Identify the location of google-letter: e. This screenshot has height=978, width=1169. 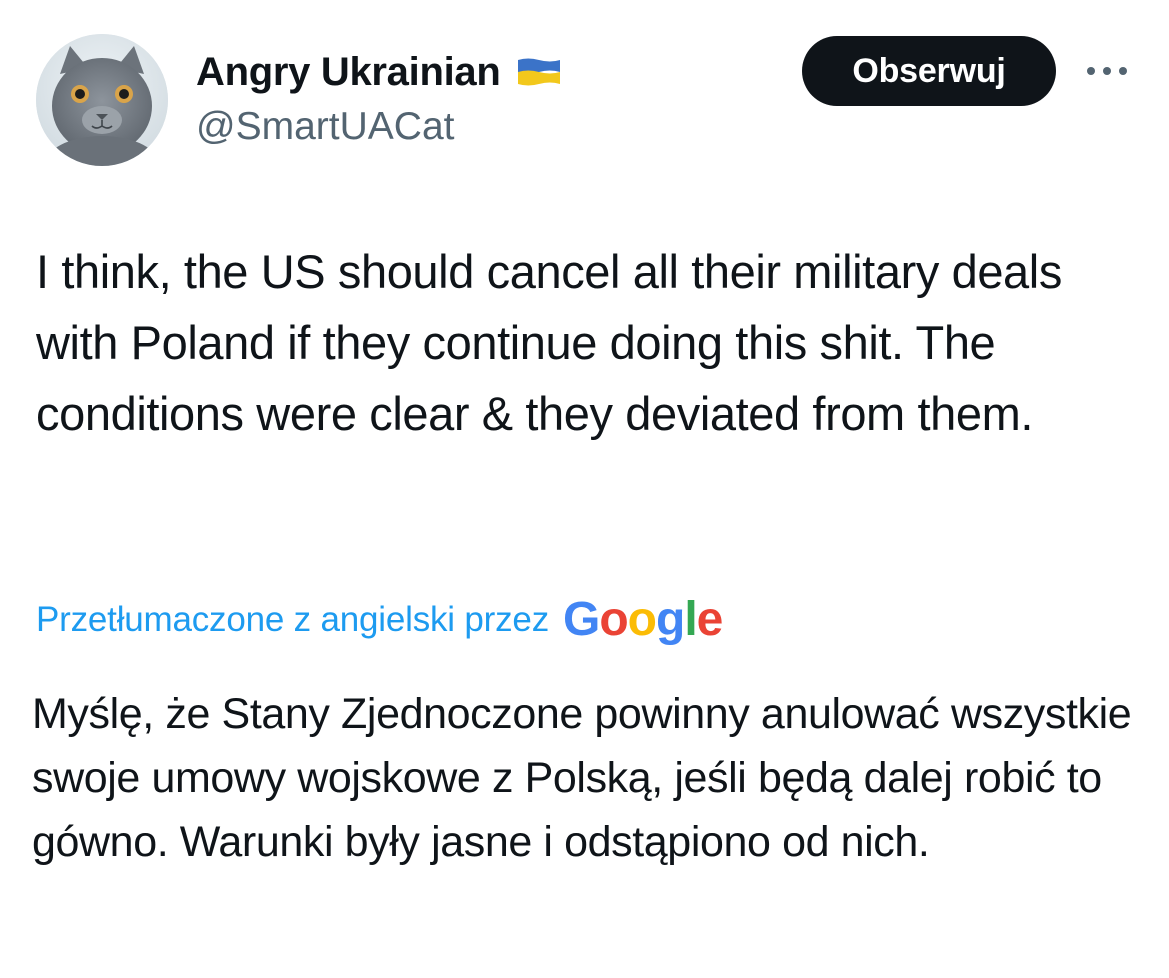
(710, 619).